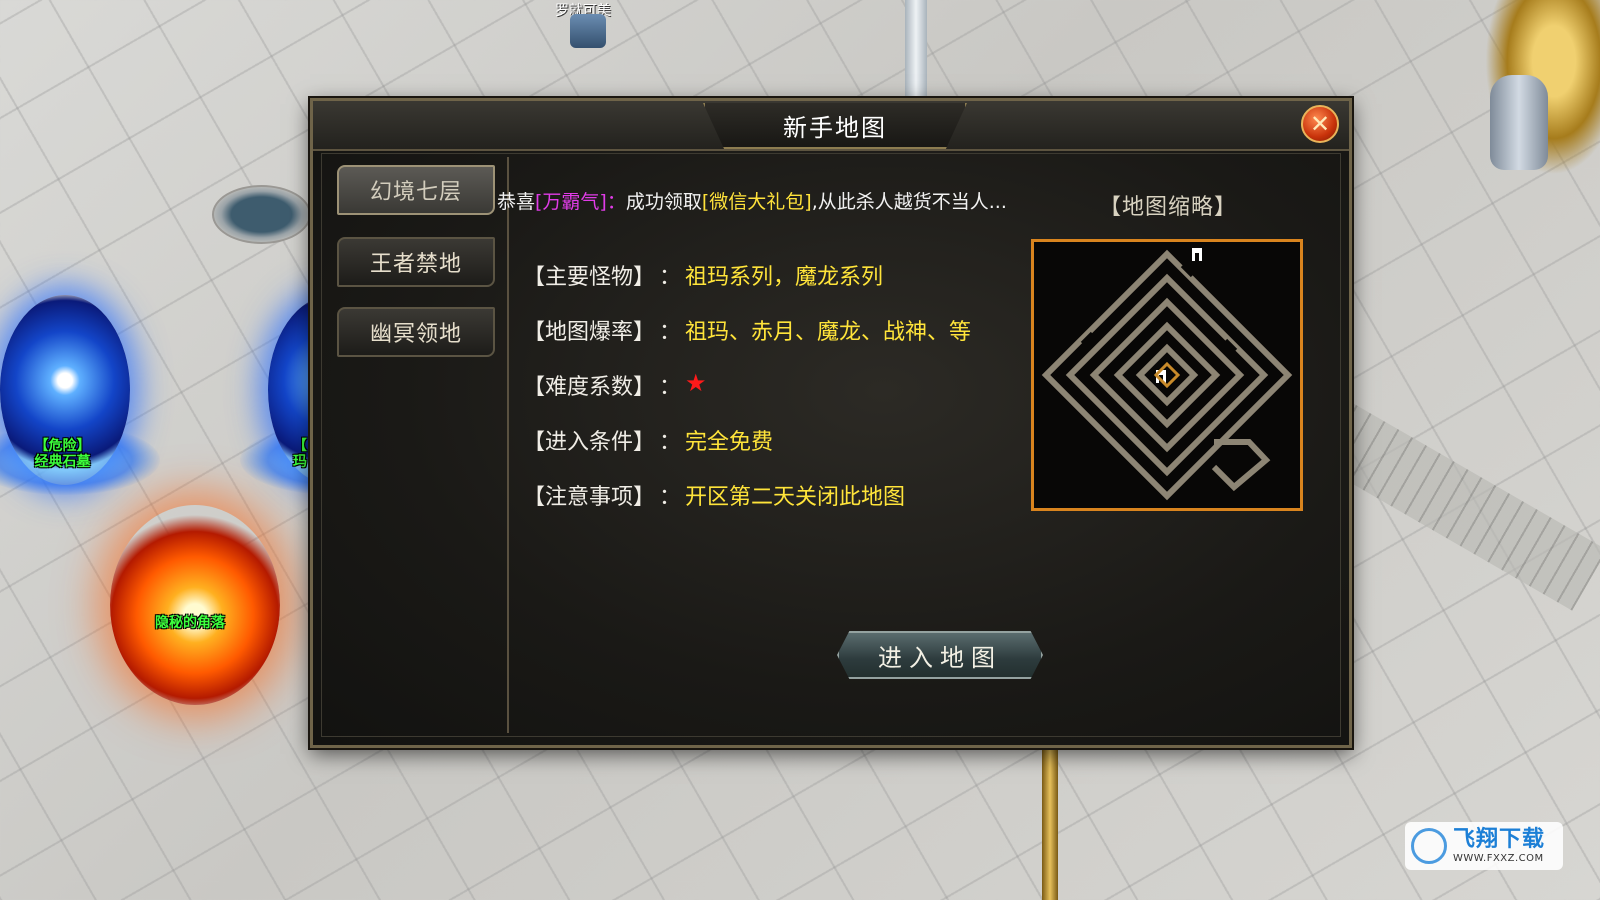 The width and height of the screenshot is (1600, 900). I want to click on fire-portal-label: 隐秘的角落, so click(190, 623).